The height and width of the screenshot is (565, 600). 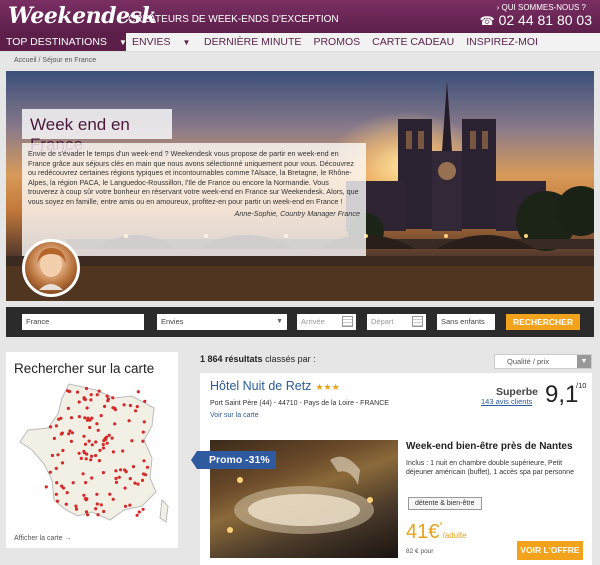 What do you see at coordinates (63, 42) in the screenshot?
I see `nav-top-destinations: TOP DESTINATIONS ▼` at bounding box center [63, 42].